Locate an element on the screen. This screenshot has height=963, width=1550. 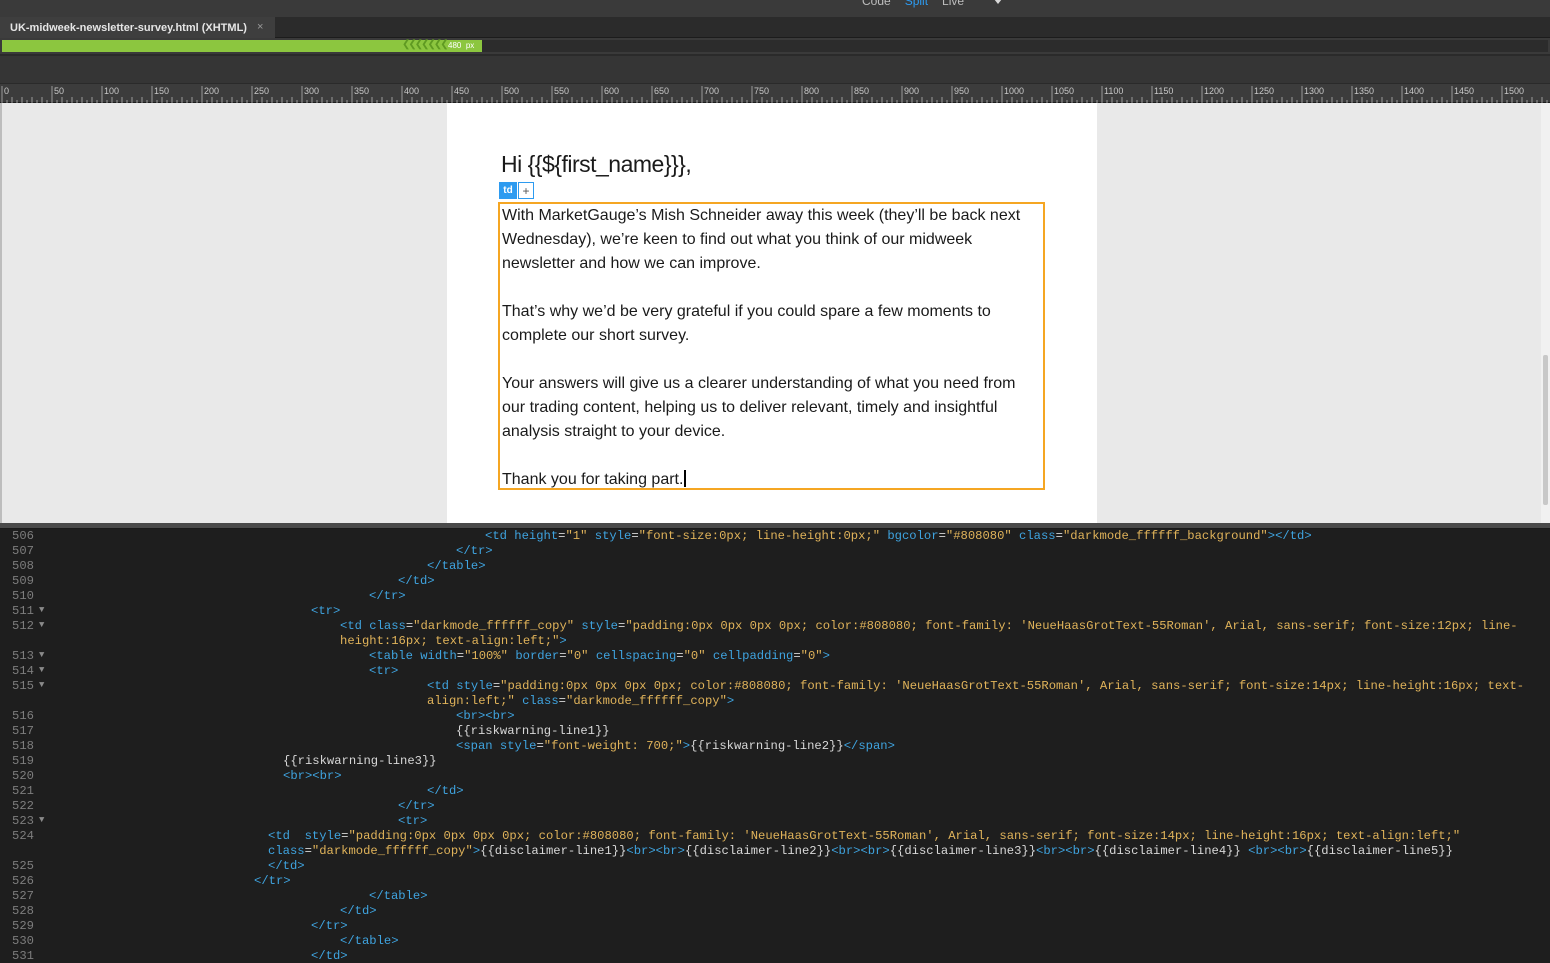
media-query-480: ❮❮❮❮❮❮❮ 480 px is located at coordinates (242, 45).